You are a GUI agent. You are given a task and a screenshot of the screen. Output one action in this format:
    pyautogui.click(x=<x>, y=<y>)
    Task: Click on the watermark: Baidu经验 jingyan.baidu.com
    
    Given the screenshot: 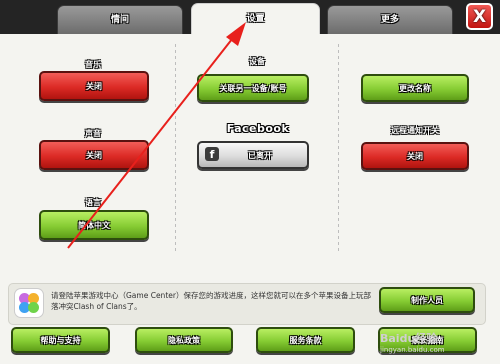 What is the action you would take?
    pyautogui.click(x=412, y=342)
    